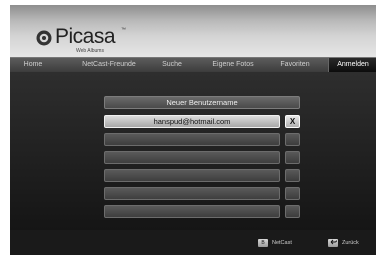 The image size is (386, 259). What do you see at coordinates (44, 38) in the screenshot?
I see `picasa-logo-icon` at bounding box center [44, 38].